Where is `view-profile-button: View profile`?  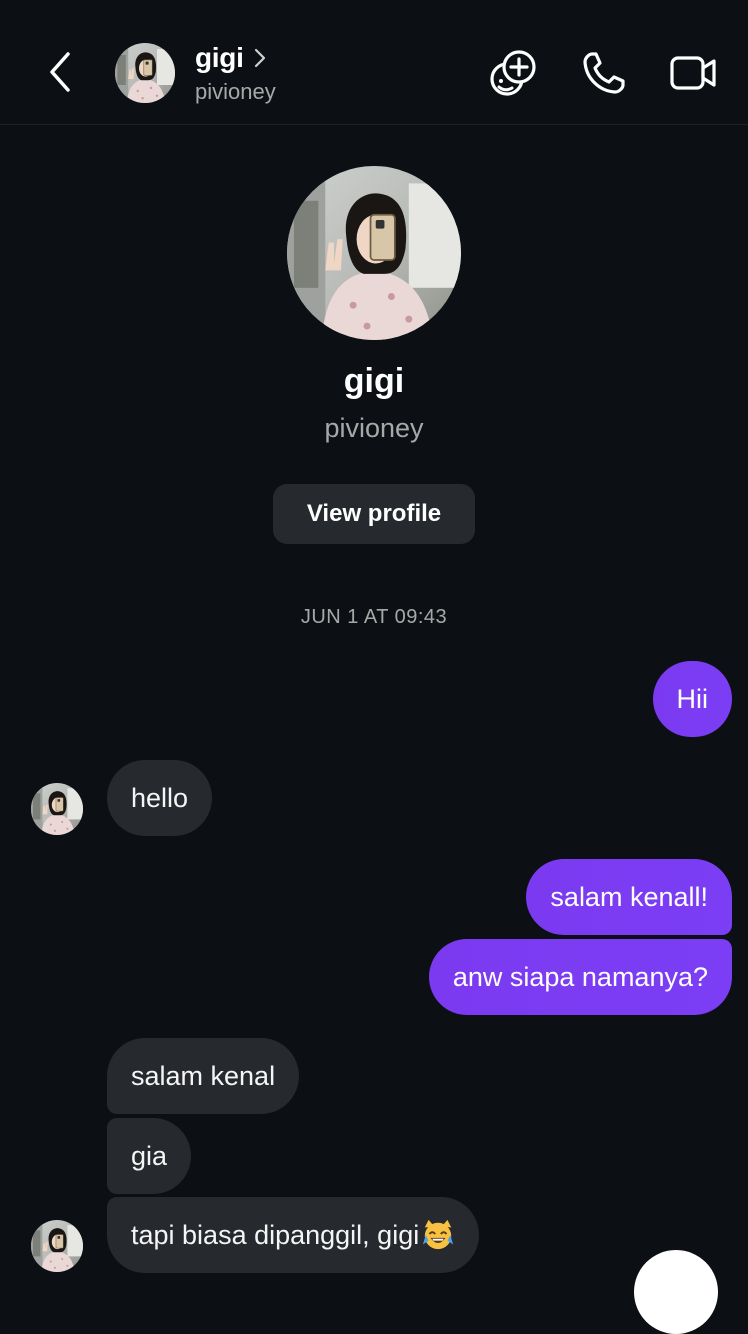
view-profile-button: View profile is located at coordinates (374, 514).